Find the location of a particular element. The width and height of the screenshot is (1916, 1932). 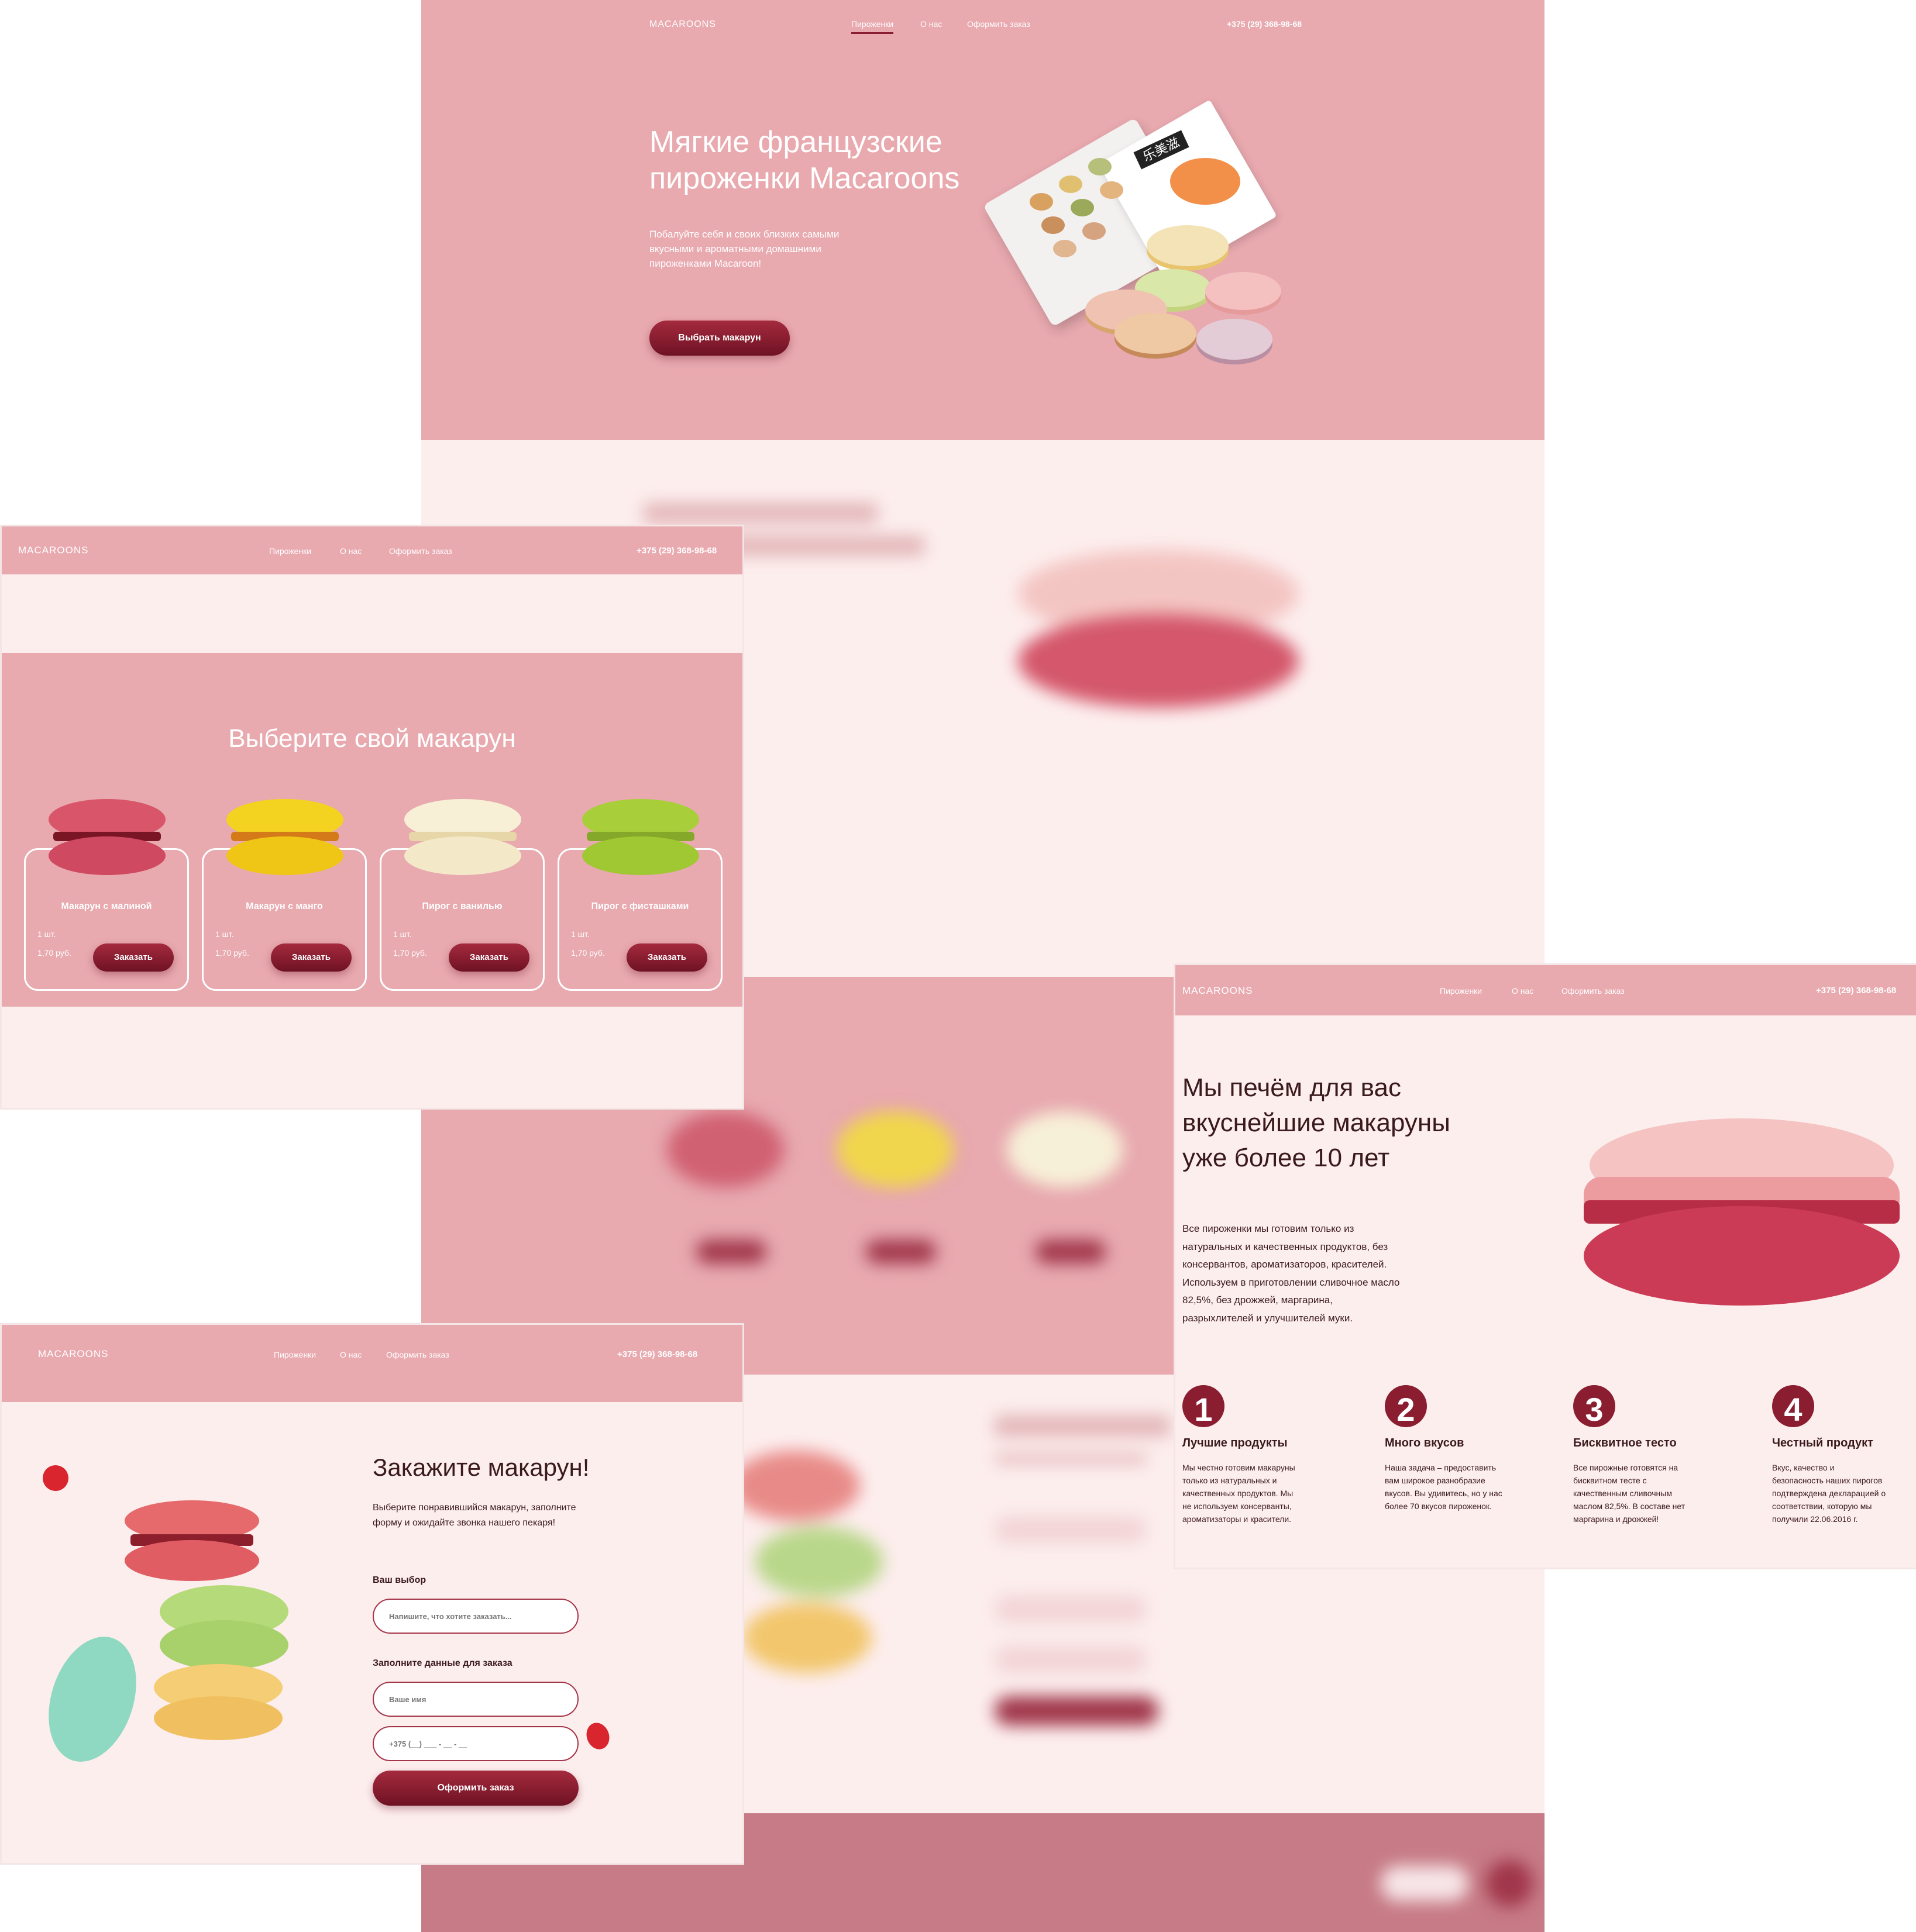

macaron-box-image: 乐美滋 is located at coordinates (1146, 236).